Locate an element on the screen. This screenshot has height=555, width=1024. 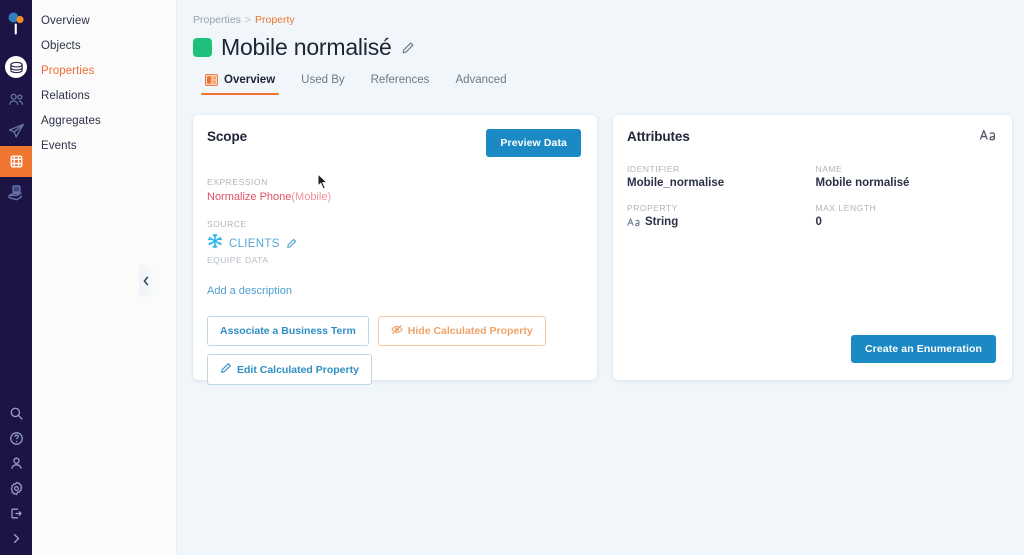
preview-data-button: Preview Data is located at coordinates (533, 143).